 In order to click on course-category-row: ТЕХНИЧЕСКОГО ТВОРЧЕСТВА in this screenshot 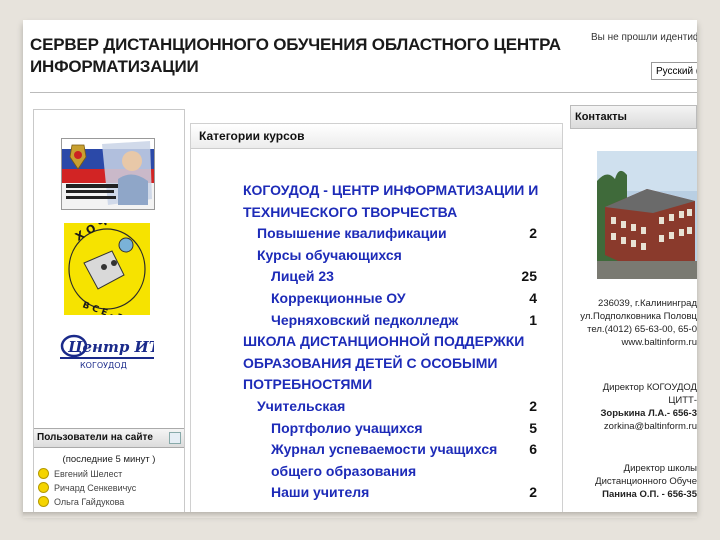, I will do `click(376, 213)`.